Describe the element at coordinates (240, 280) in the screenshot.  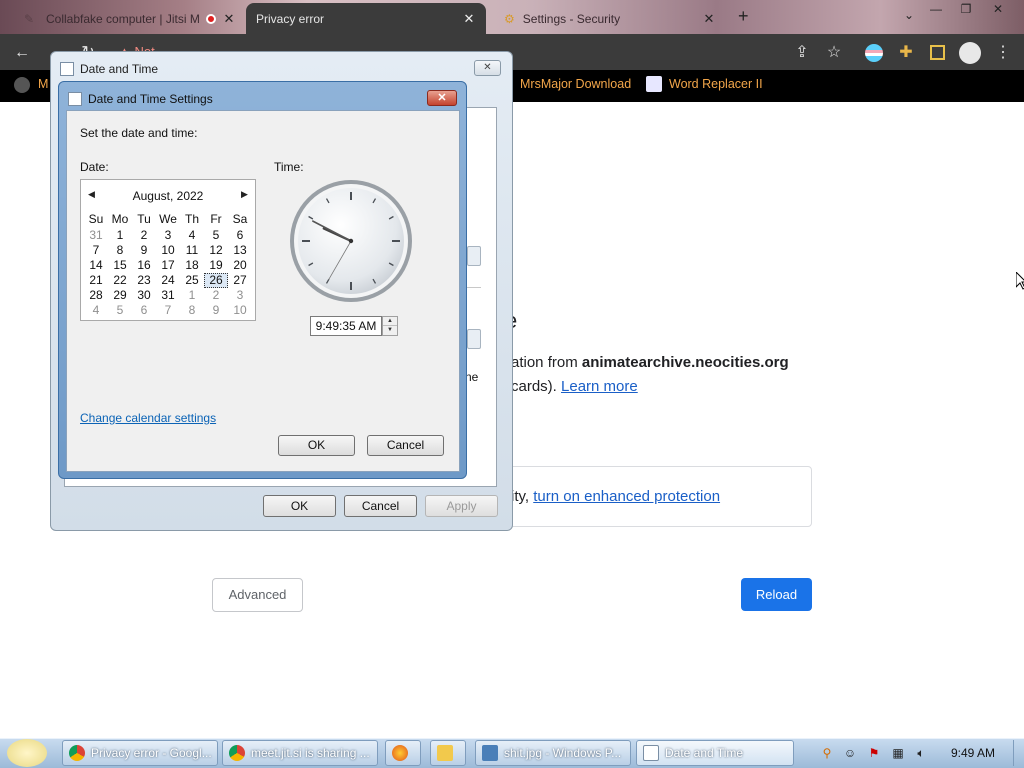
I see `calendar-day: 27` at that location.